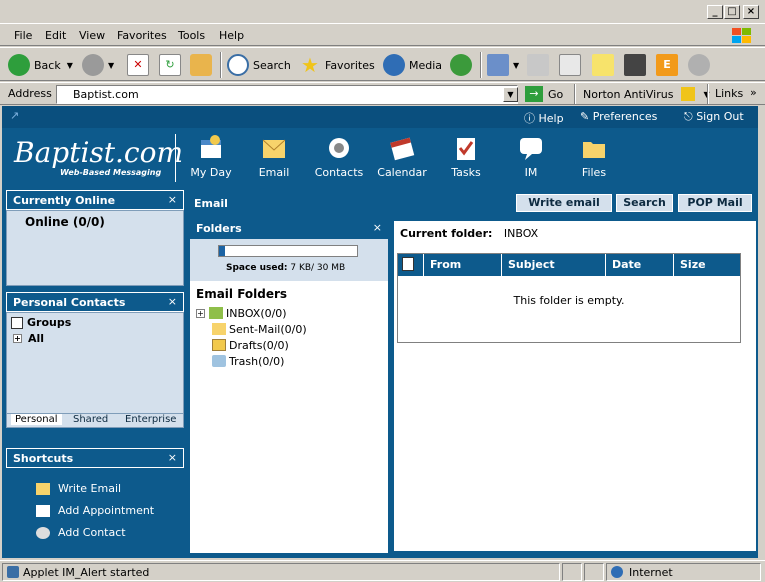  I want to click on appointment-icon, so click(43, 510).